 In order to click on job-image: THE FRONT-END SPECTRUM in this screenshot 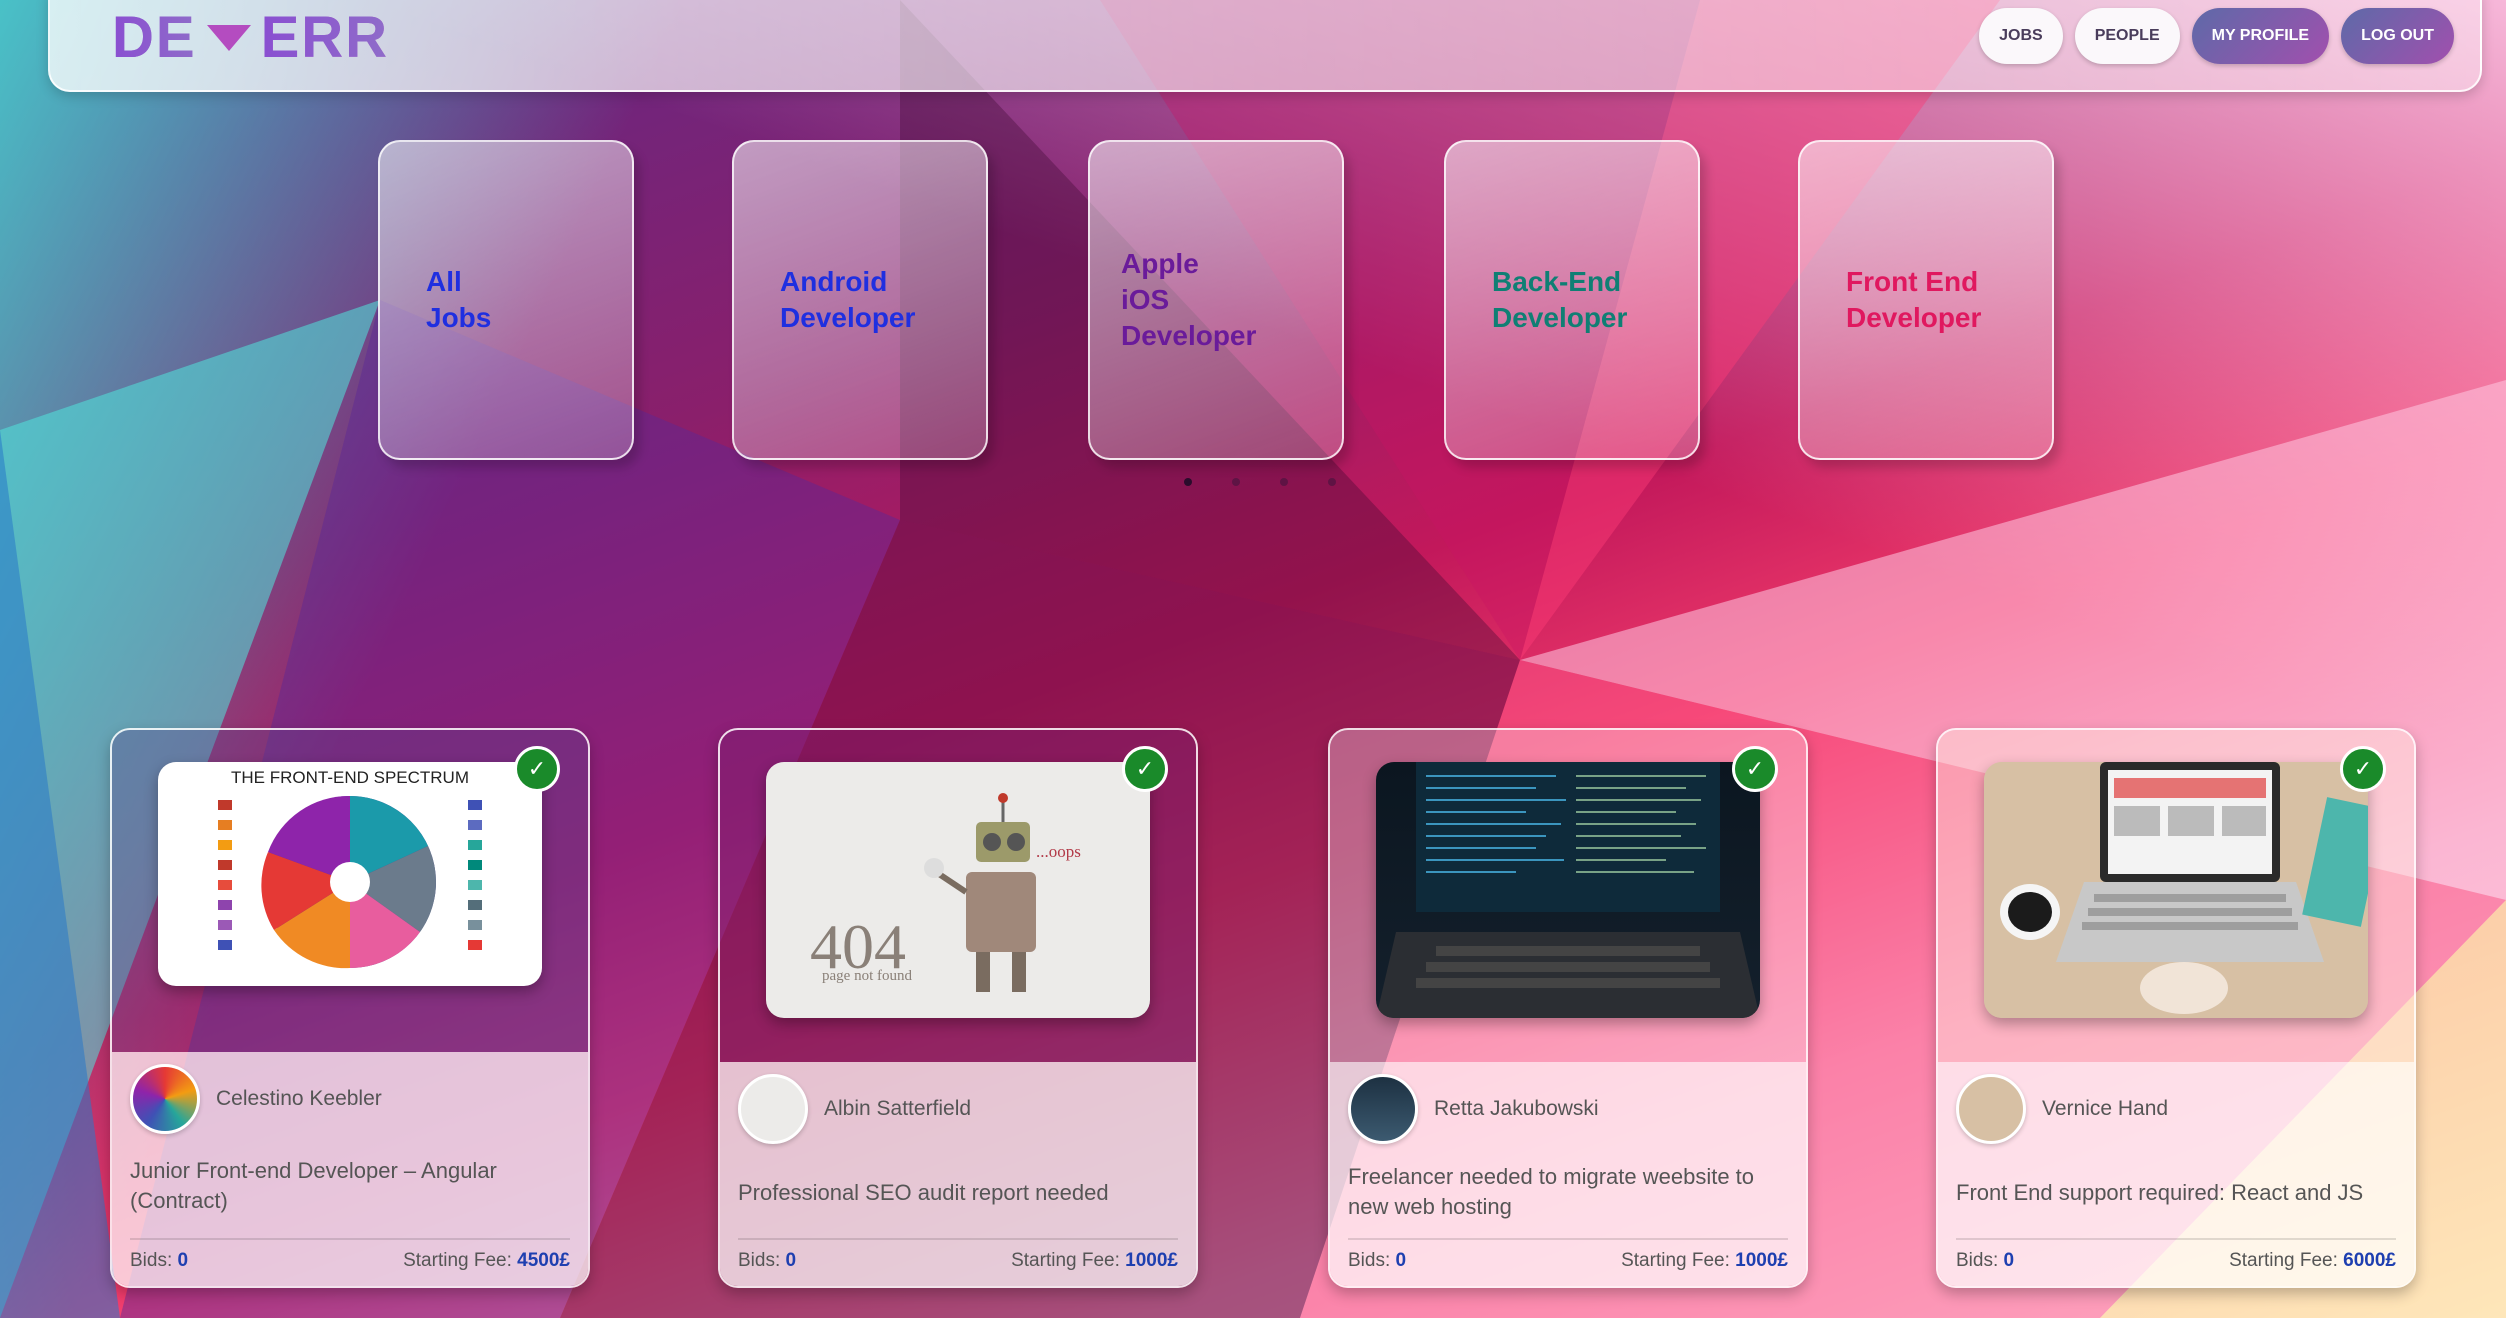, I will do `click(350, 874)`.